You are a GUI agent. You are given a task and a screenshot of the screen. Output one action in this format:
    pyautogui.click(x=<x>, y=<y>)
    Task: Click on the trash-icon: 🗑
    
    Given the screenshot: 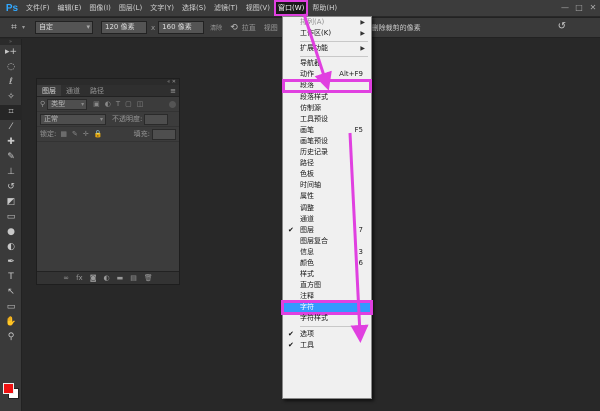 What is the action you would take?
    pyautogui.click(x=148, y=278)
    